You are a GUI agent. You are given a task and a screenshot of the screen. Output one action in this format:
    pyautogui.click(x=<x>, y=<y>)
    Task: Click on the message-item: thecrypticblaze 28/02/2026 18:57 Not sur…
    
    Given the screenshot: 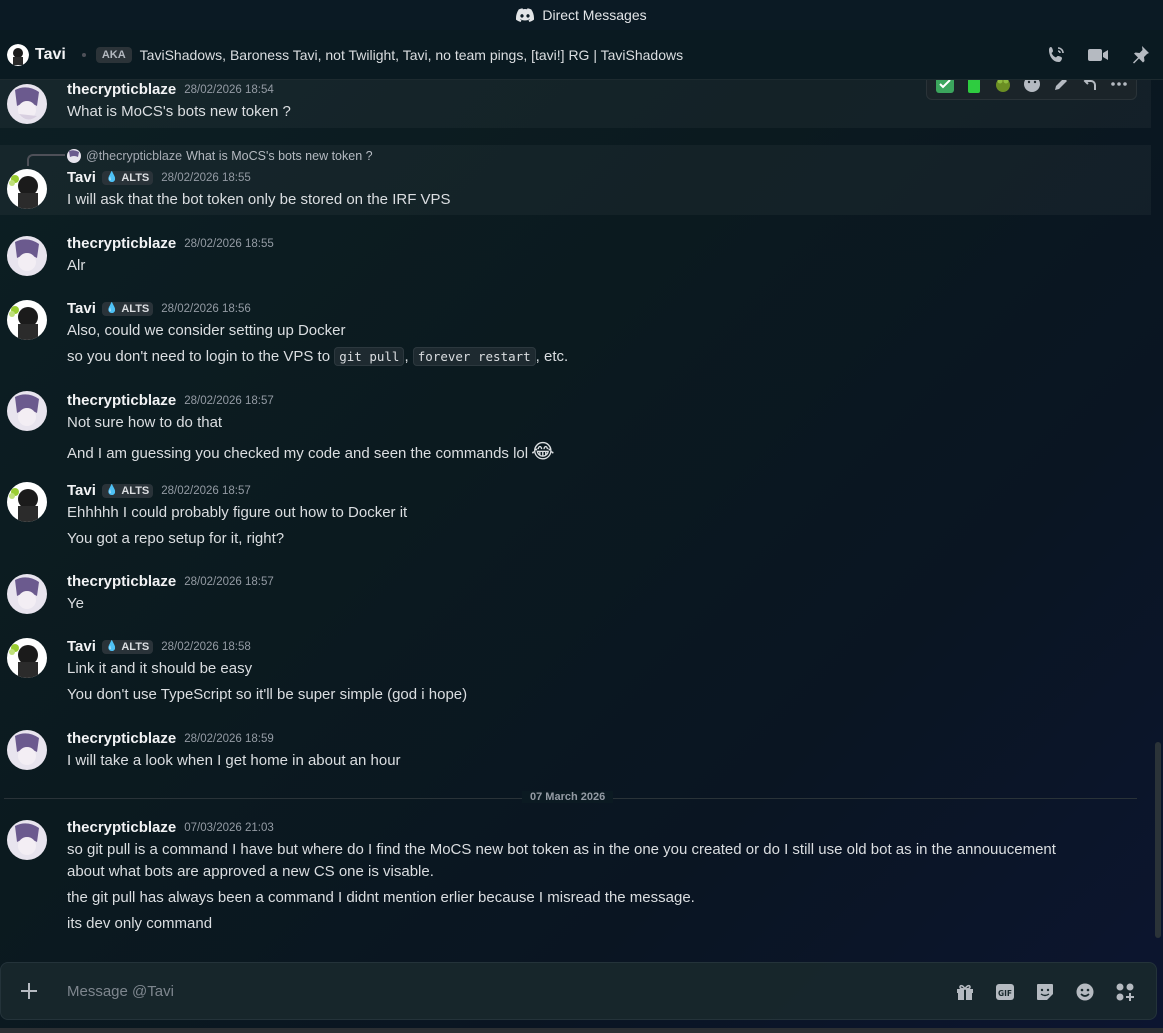 What is the action you would take?
    pyautogui.click(x=575, y=427)
    